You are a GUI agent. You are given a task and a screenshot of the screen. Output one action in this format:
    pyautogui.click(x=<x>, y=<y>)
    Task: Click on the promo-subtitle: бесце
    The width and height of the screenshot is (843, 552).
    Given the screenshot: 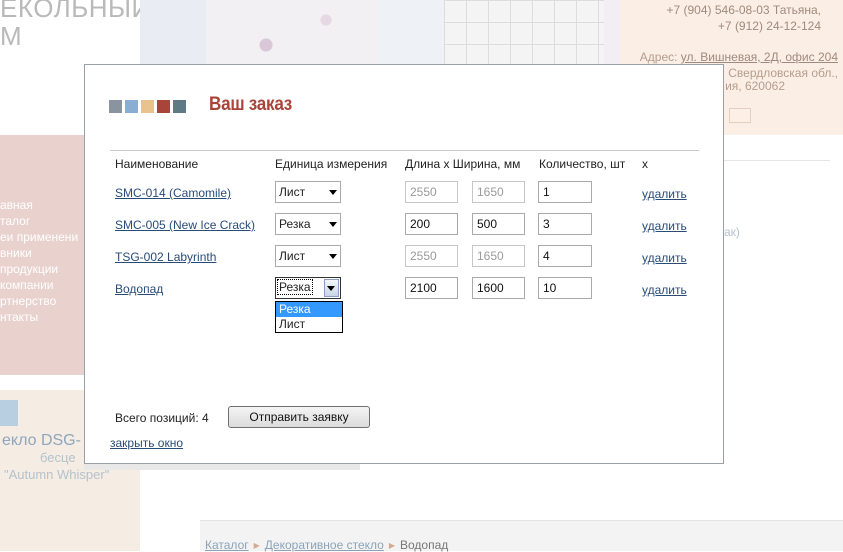 What is the action you would take?
    pyautogui.click(x=58, y=457)
    